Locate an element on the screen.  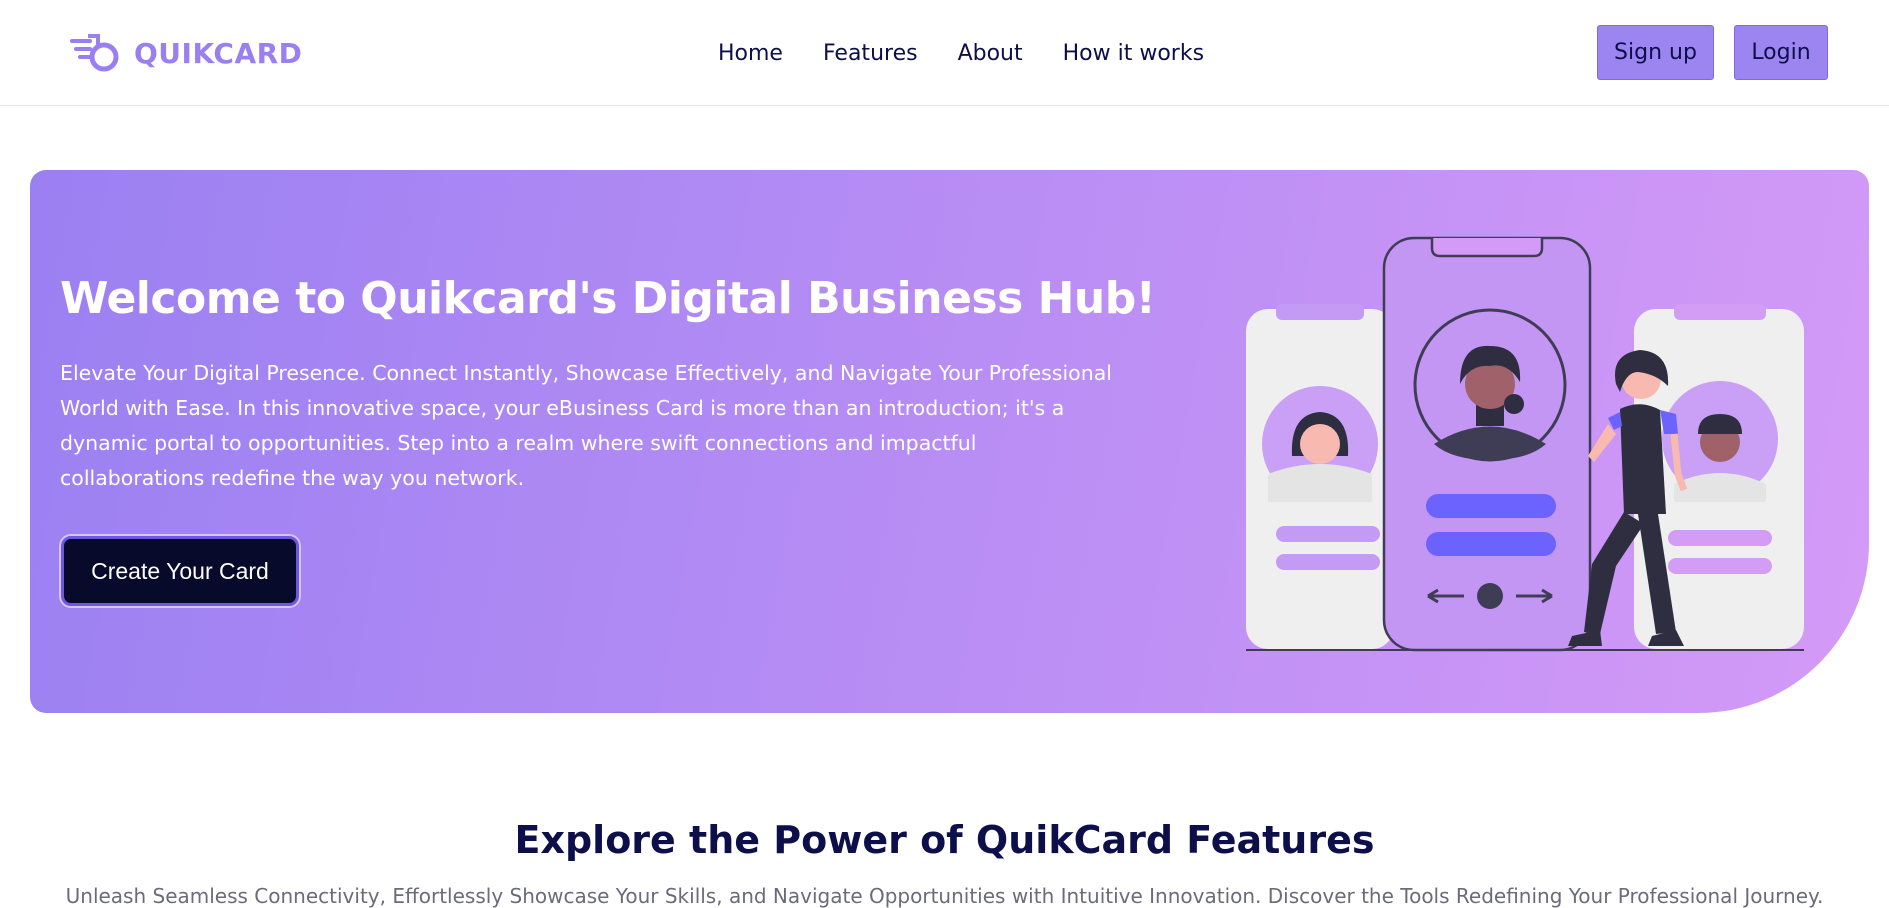
main-nav: Home Features About How it works is located at coordinates (961, 53).